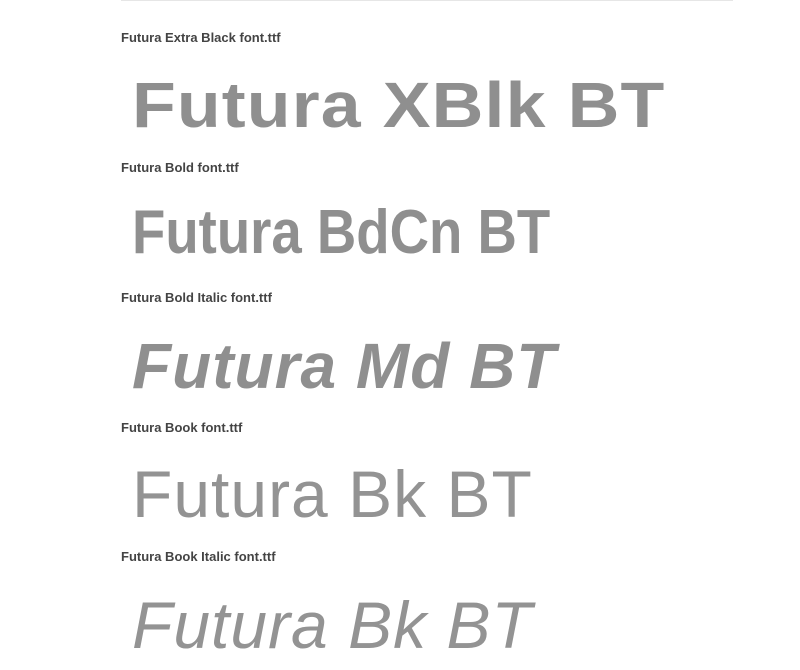 The image size is (800, 670). Describe the element at coordinates (198, 556) in the screenshot. I see `font-file-label: Futura Book Italic font.ttf` at that location.